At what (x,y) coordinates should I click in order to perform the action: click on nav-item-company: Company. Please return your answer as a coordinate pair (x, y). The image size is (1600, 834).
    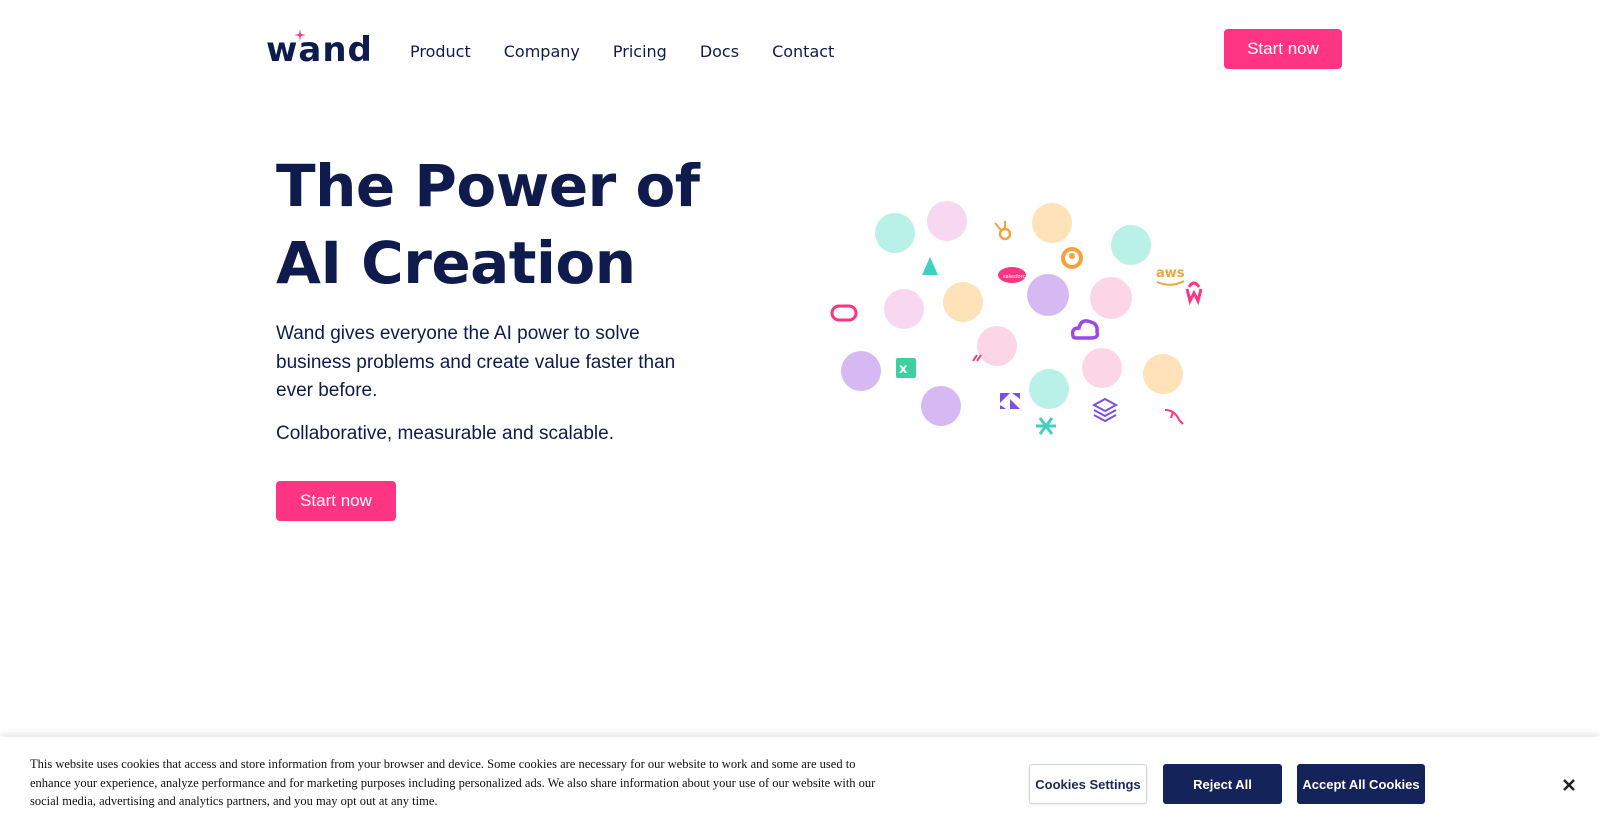
    Looking at the image, I should click on (542, 52).